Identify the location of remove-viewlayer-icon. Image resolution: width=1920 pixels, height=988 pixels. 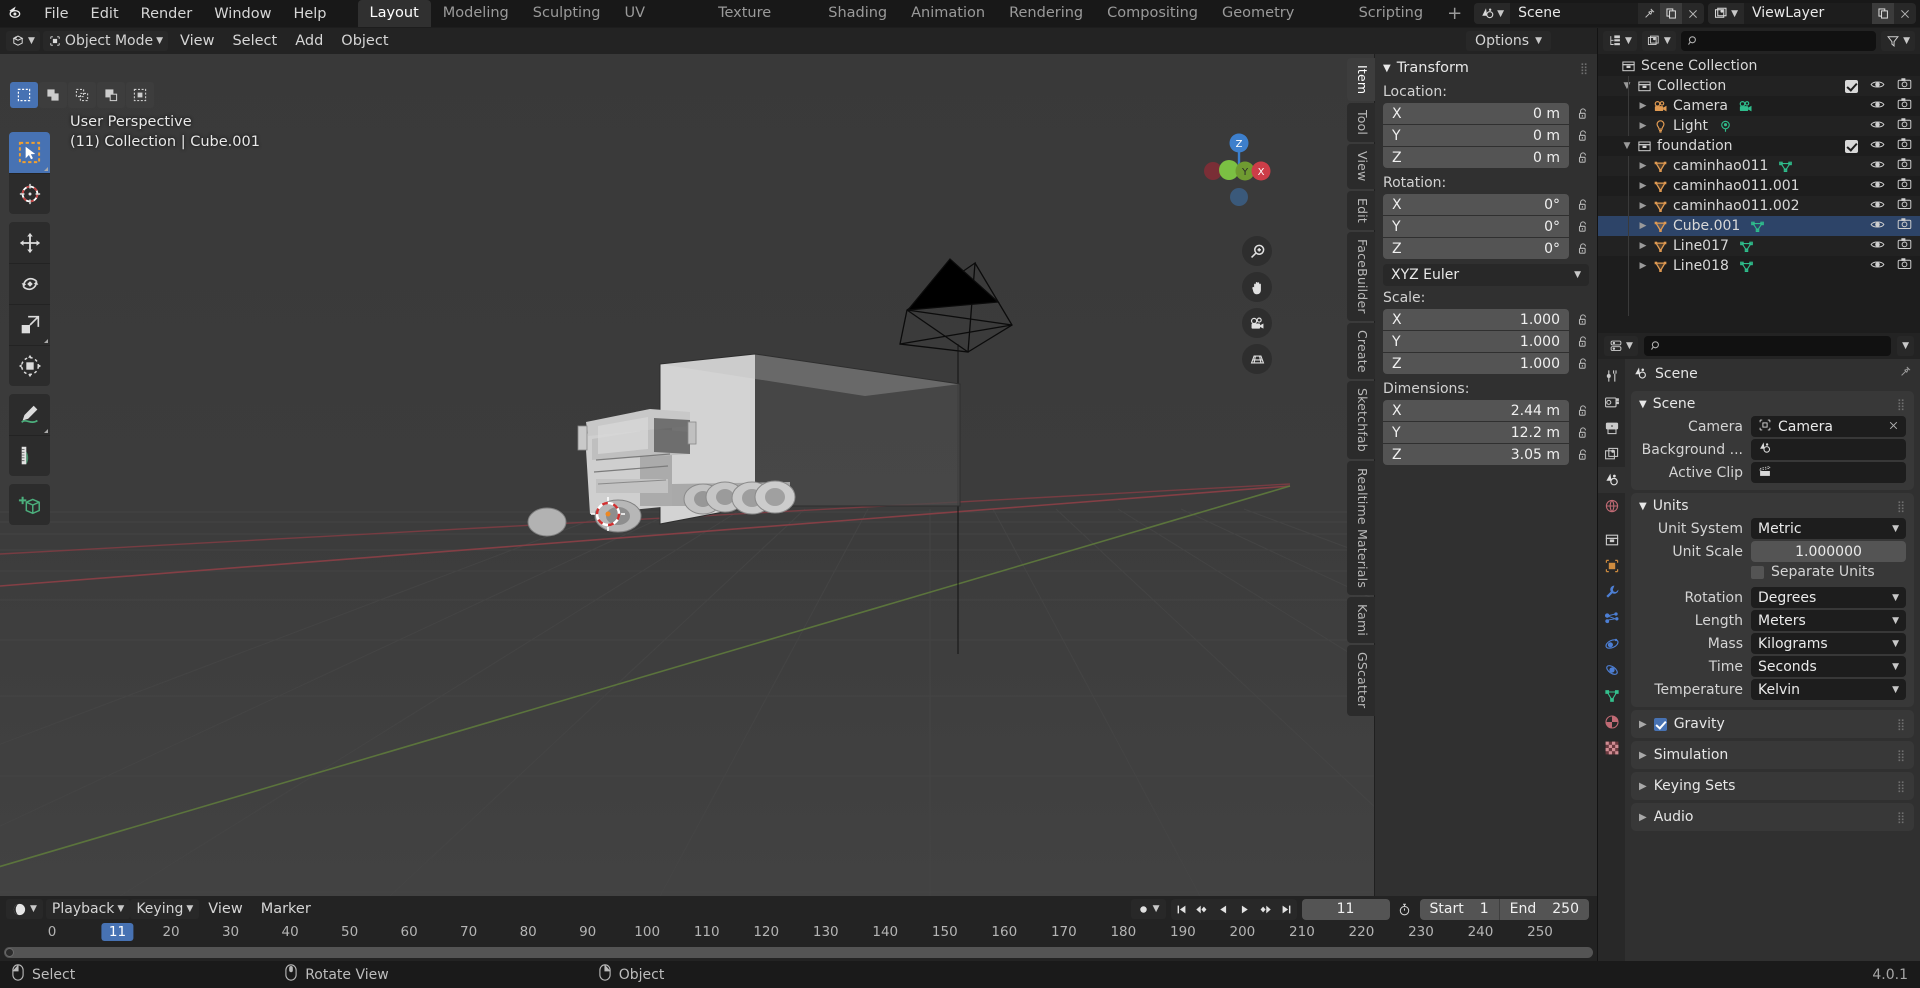
(1905, 13).